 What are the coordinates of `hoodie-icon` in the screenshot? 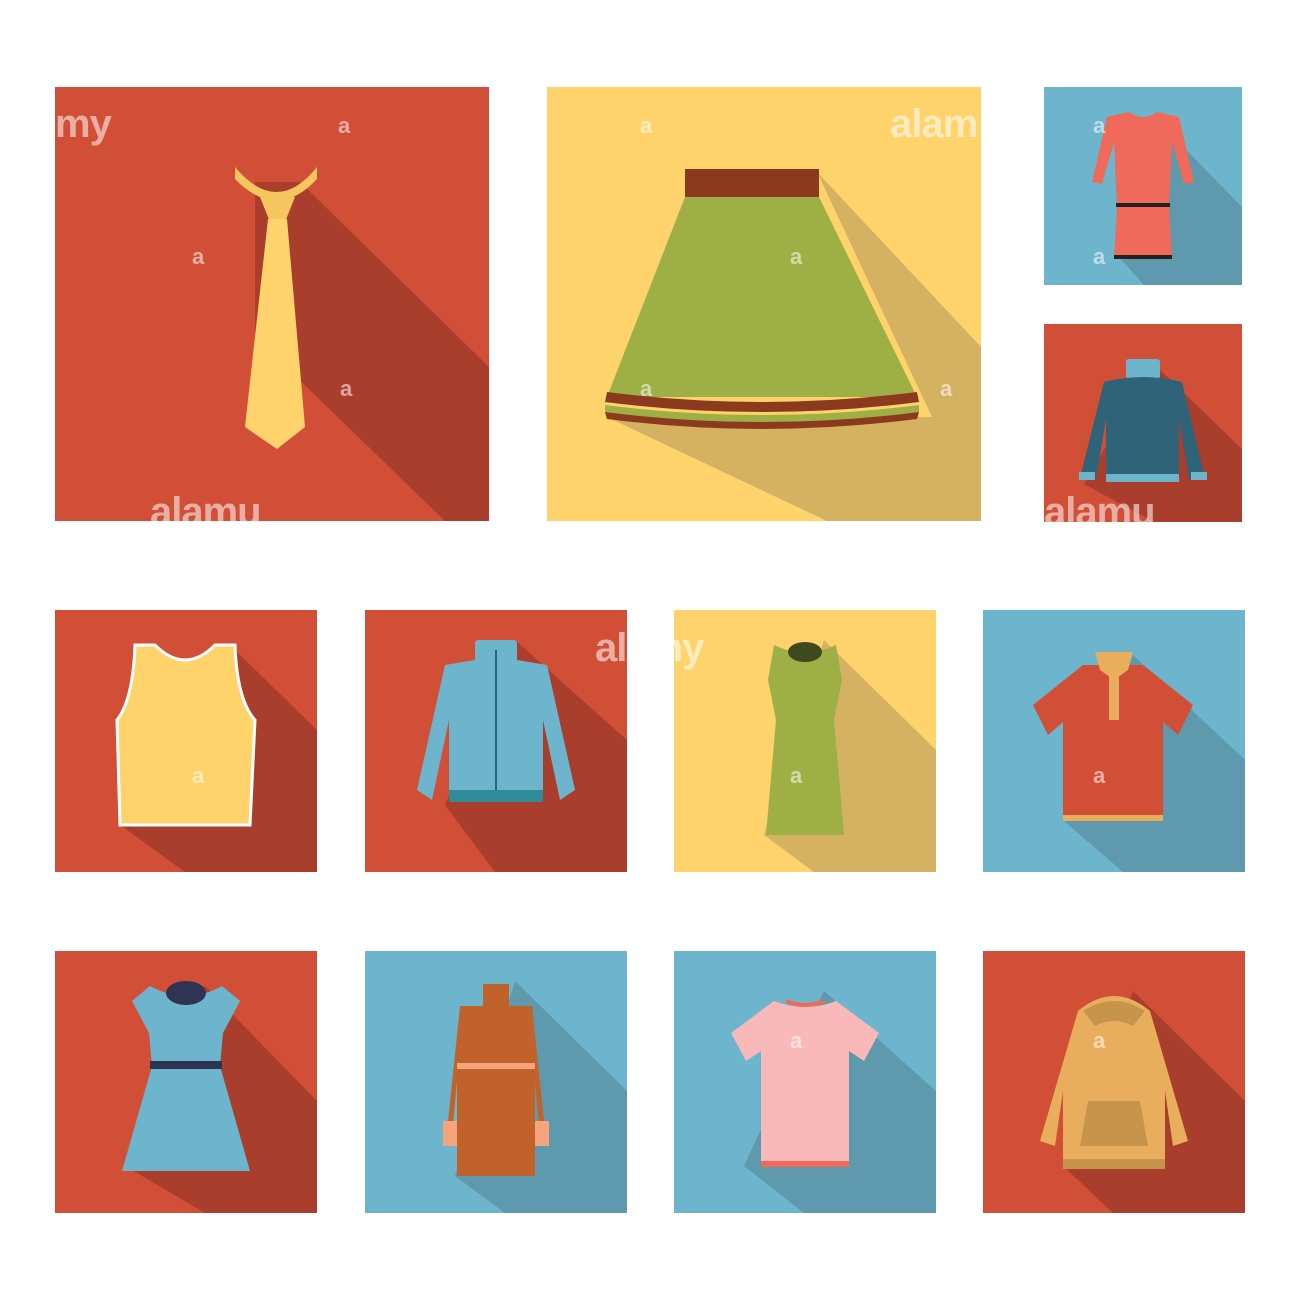 It's located at (1142, 1102).